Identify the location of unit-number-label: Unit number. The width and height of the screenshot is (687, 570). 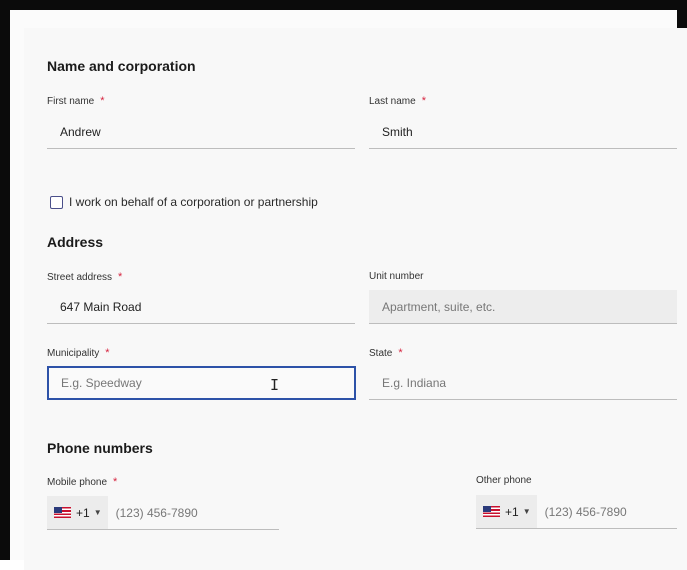
(396, 276).